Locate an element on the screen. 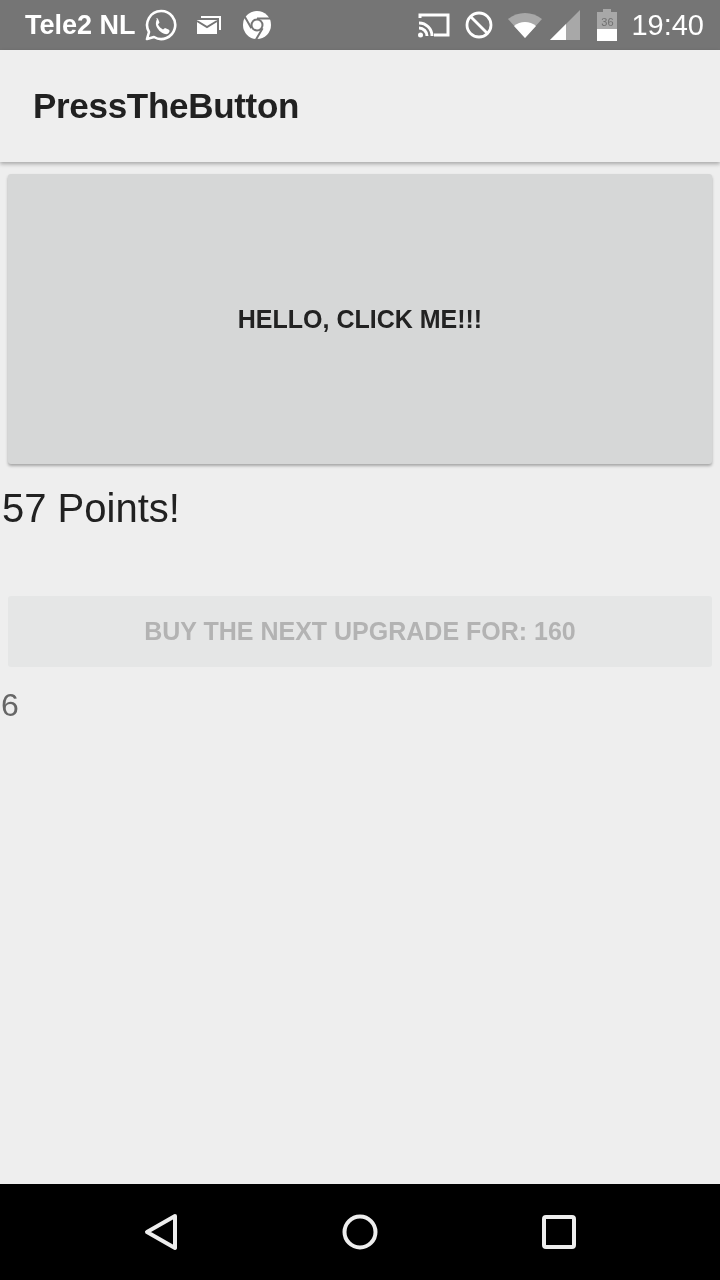 This screenshot has width=720, height=1280. carrier-name: Tele2 NL is located at coordinates (80, 25).